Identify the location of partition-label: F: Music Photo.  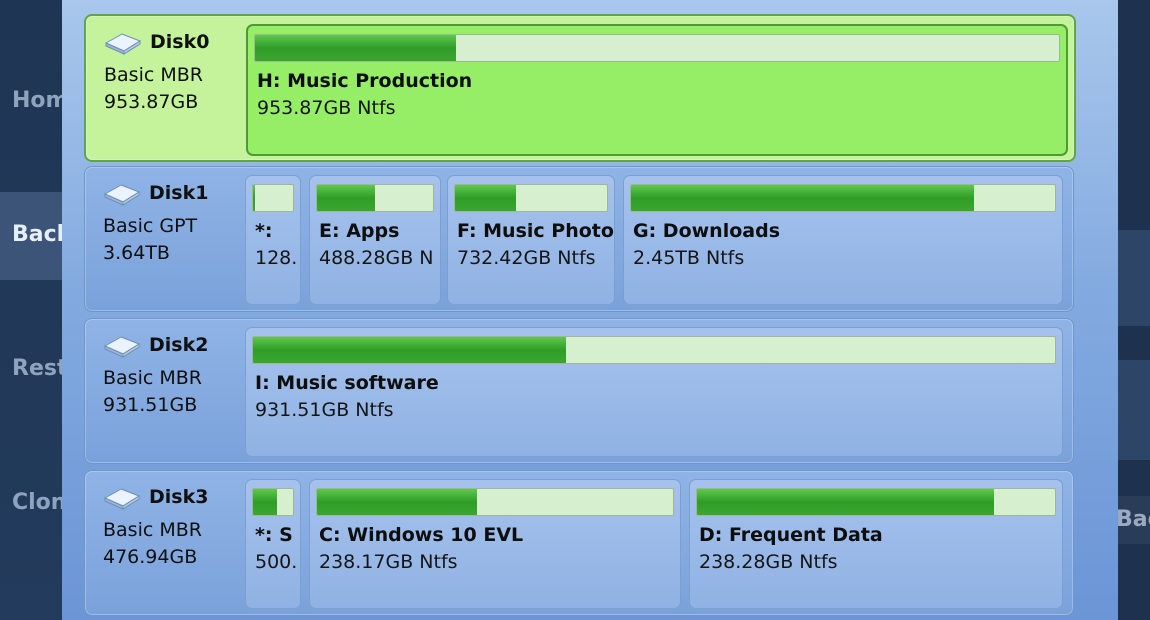
(535, 231).